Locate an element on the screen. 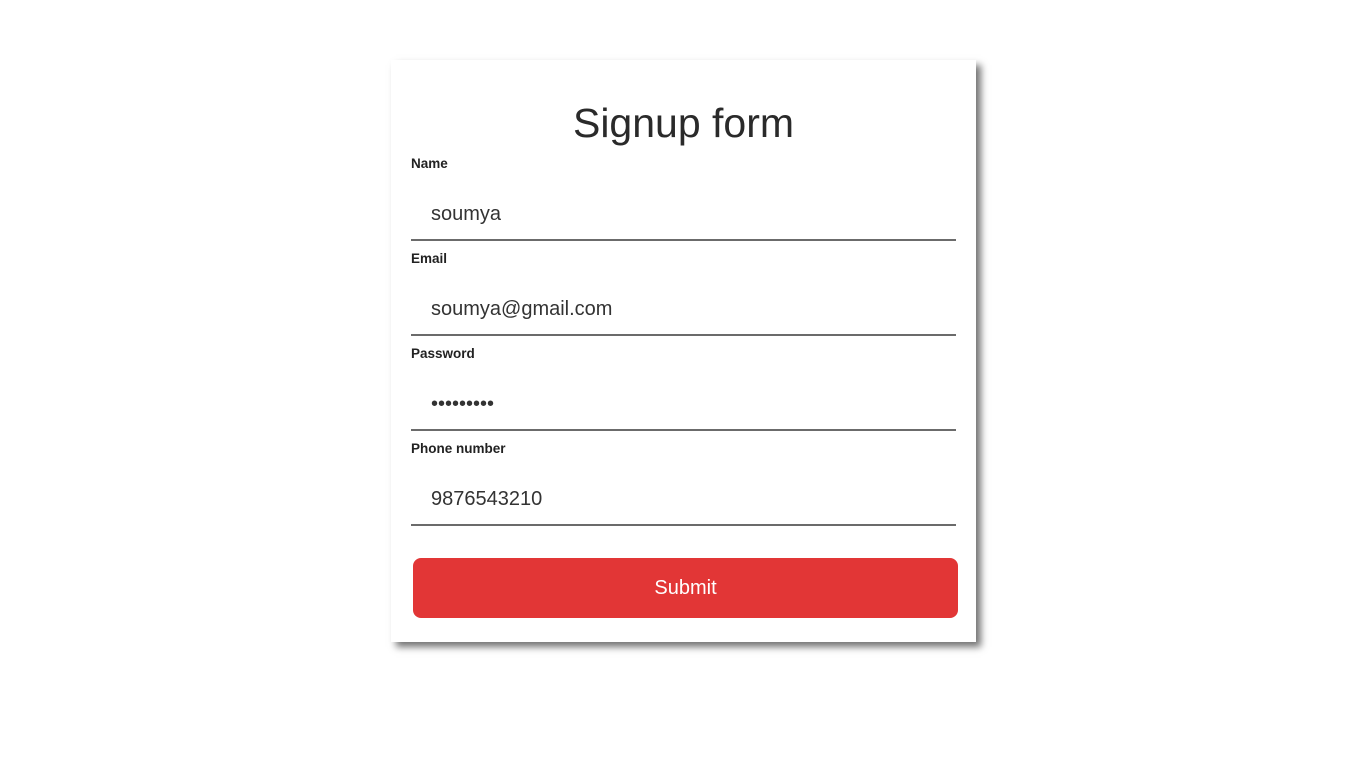 The image size is (1366, 768). email-input is located at coordinates (683, 310).